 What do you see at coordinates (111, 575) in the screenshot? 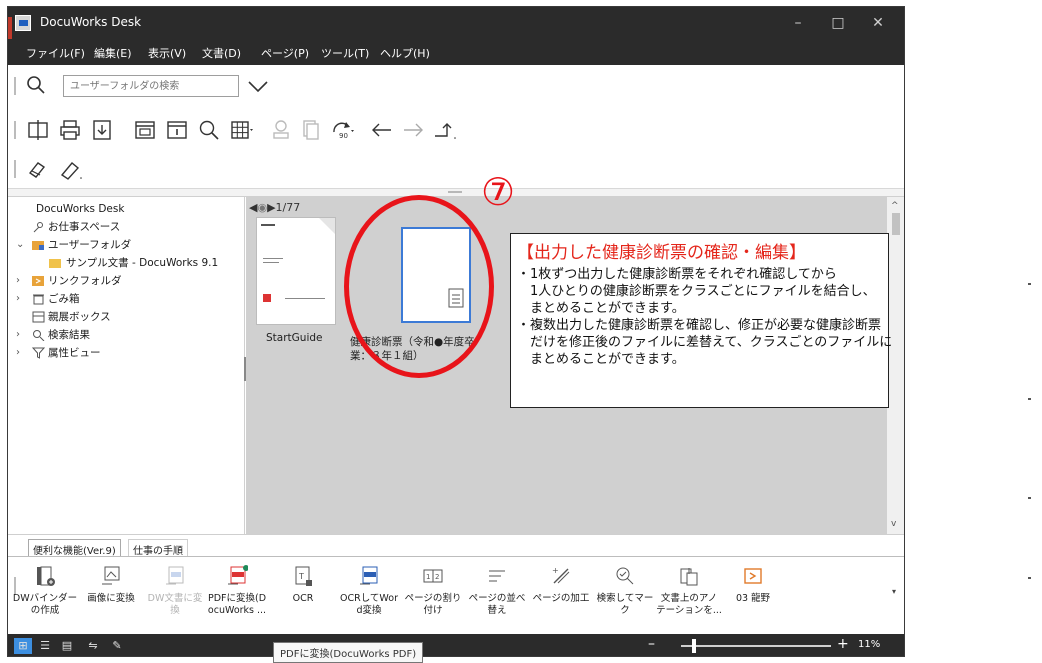
I see `image-convert-icon` at bounding box center [111, 575].